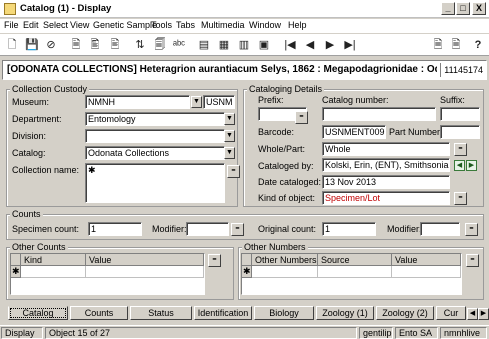 This screenshot has width=489, height=339. Describe the element at coordinates (223, 25) in the screenshot. I see `menu-multimedia: Multimedia` at that location.